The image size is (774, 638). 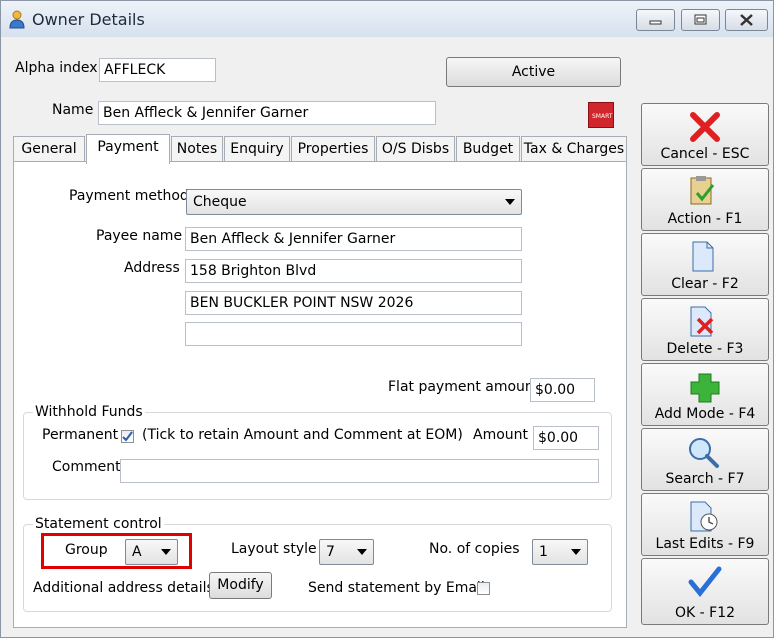 What do you see at coordinates (704, 516) in the screenshot?
I see `page-clock-icon` at bounding box center [704, 516].